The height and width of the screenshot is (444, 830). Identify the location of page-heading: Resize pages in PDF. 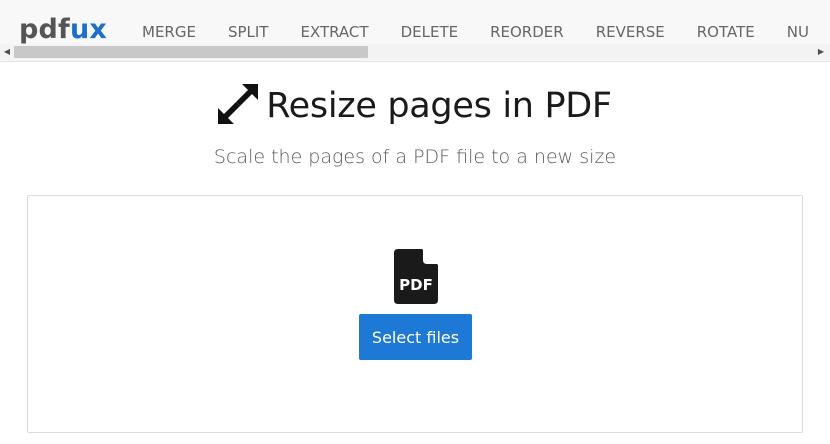
(415, 105).